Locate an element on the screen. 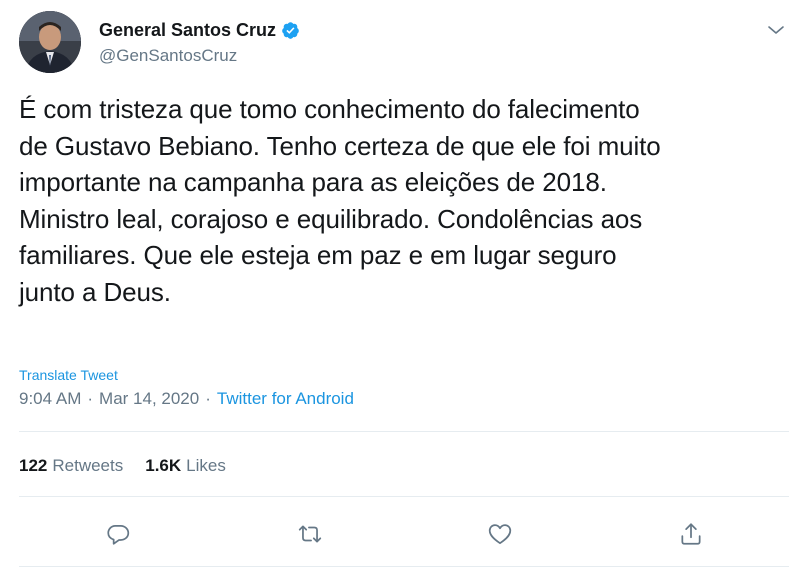  display-name: General Santos Cruz is located at coordinates (187, 30).